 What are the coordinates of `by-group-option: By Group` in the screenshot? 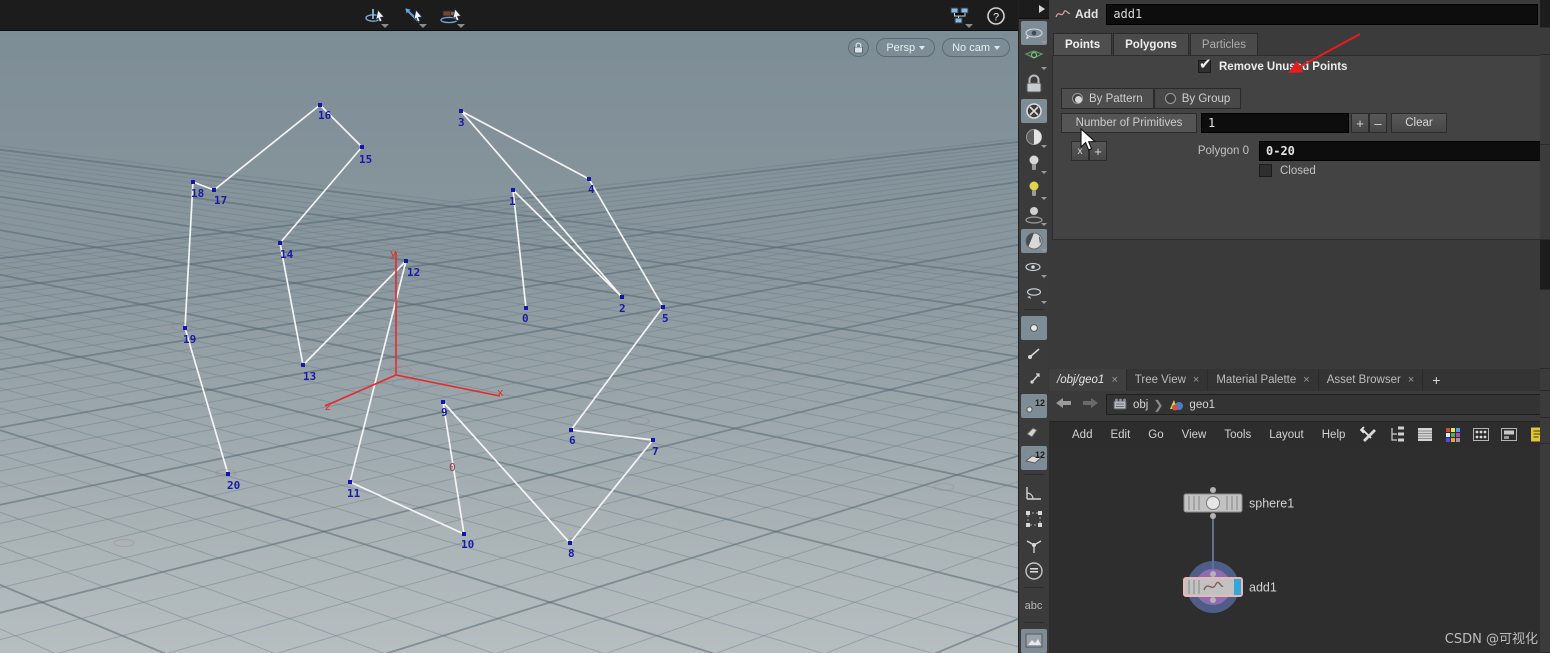 It's located at (1197, 98).